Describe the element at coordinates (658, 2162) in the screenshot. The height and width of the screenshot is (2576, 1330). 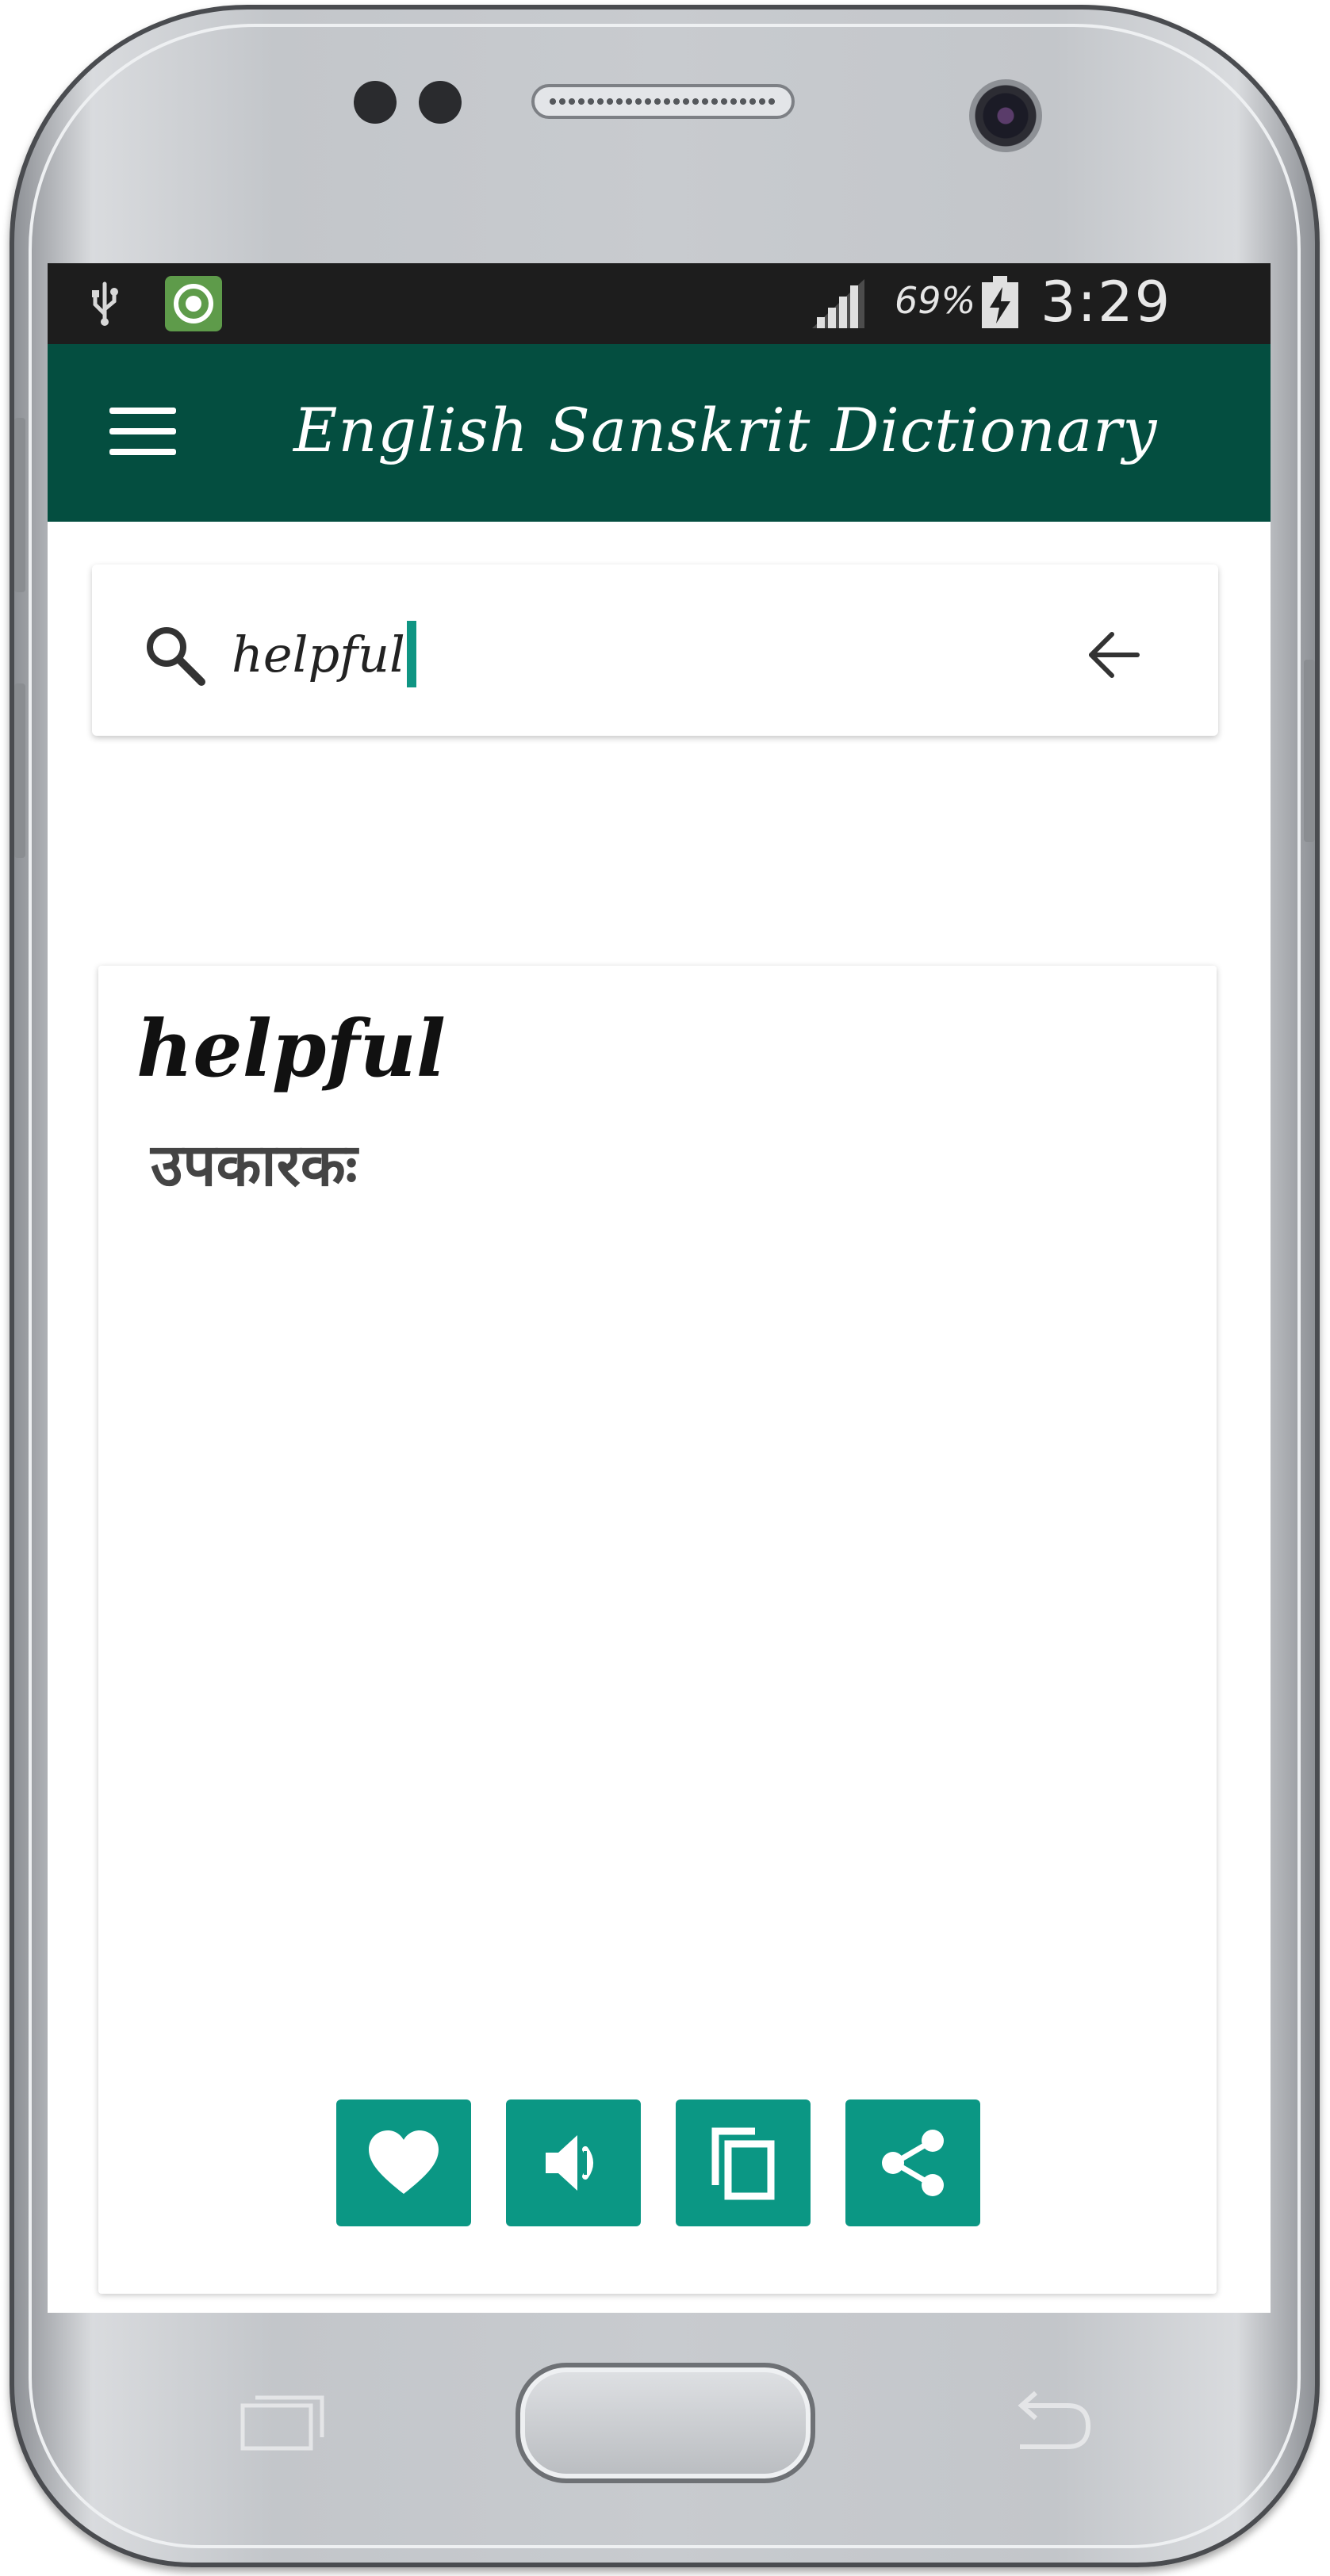
I see `action-buttons` at that location.